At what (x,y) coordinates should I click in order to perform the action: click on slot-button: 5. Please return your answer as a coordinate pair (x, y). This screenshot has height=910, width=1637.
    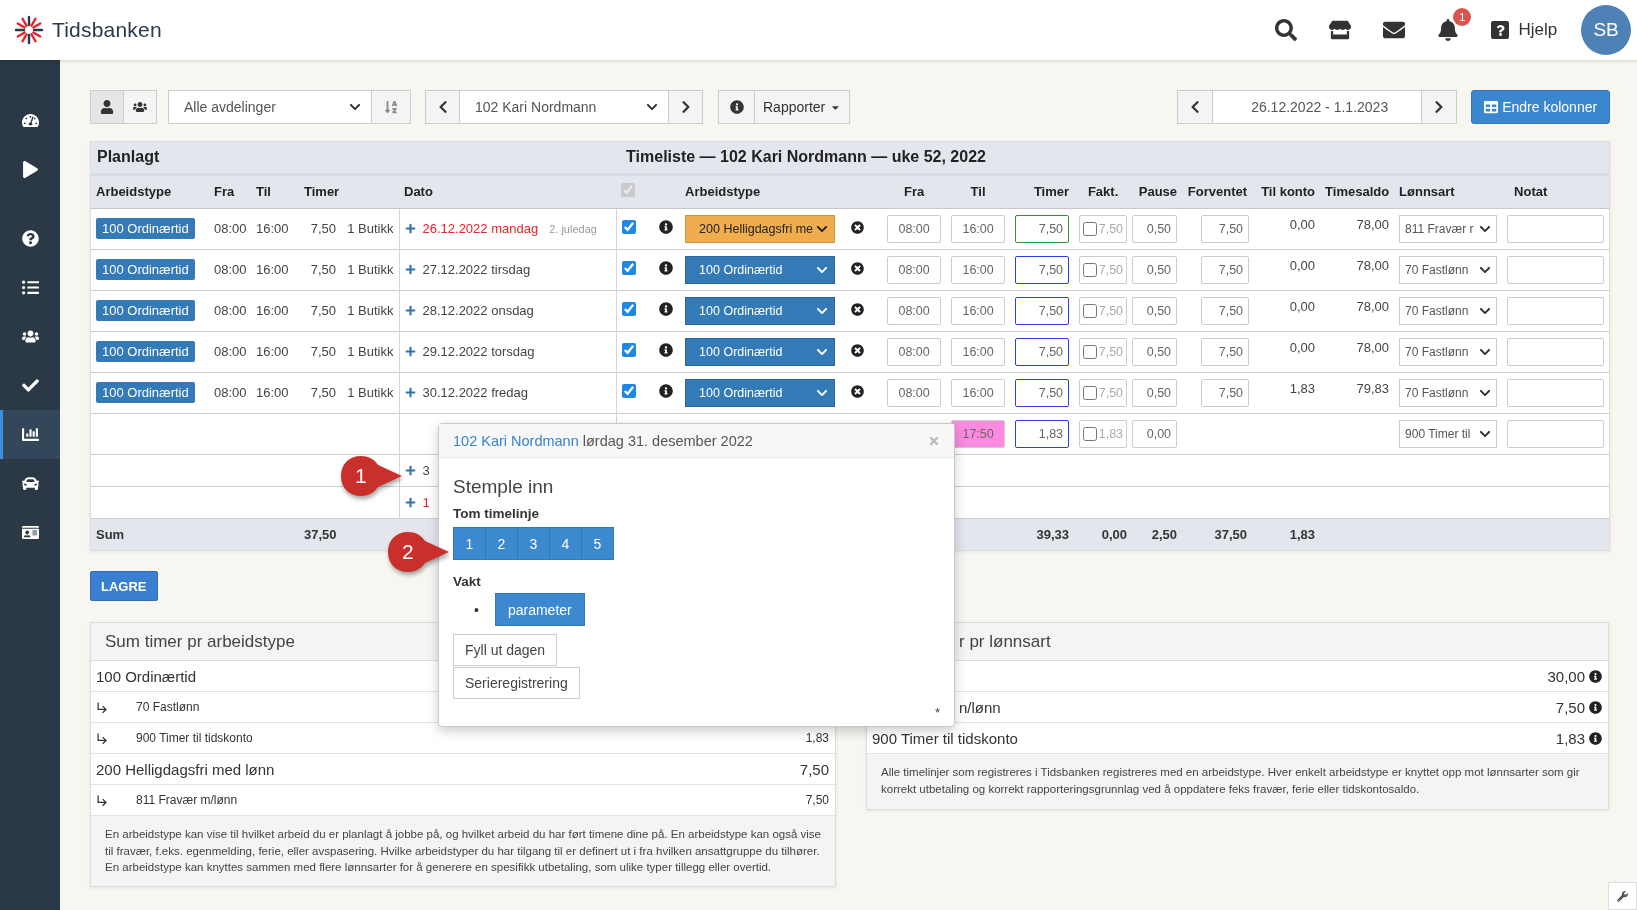
    Looking at the image, I should click on (597, 543).